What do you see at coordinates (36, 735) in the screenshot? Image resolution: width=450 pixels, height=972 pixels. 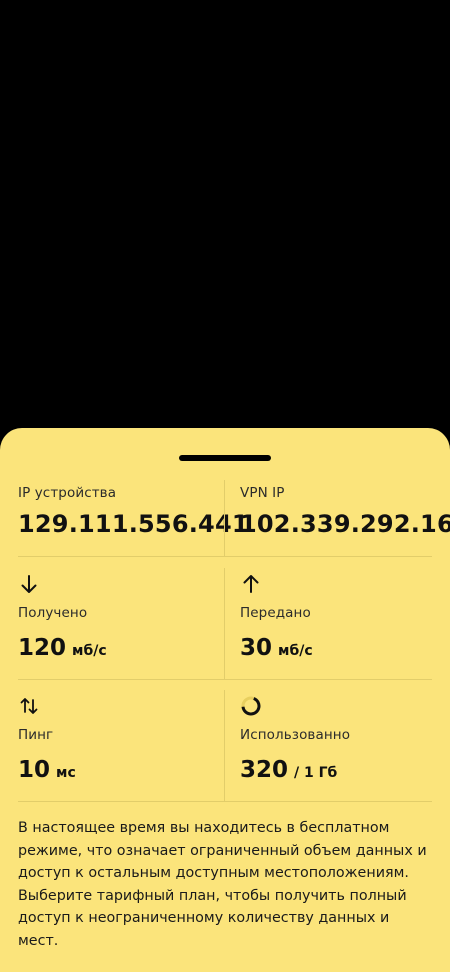 I see `ping-label: Пинг` at bounding box center [36, 735].